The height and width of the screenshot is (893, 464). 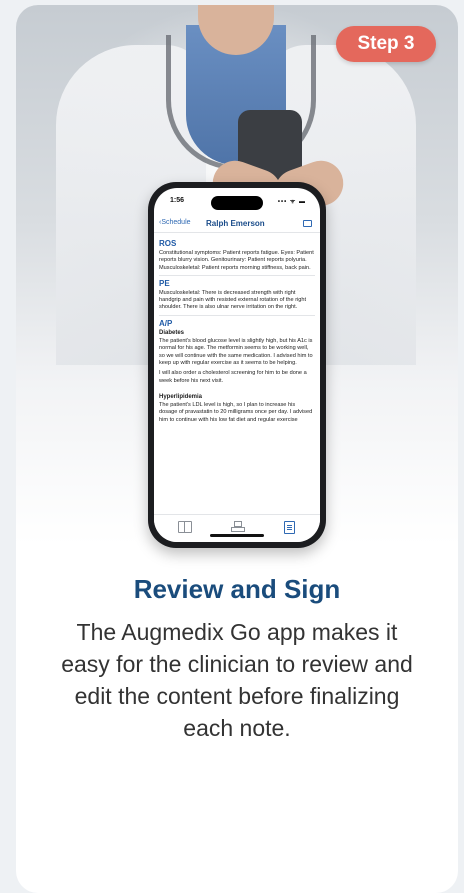 I want to click on back-button: ‹Schedule, so click(x=175, y=222).